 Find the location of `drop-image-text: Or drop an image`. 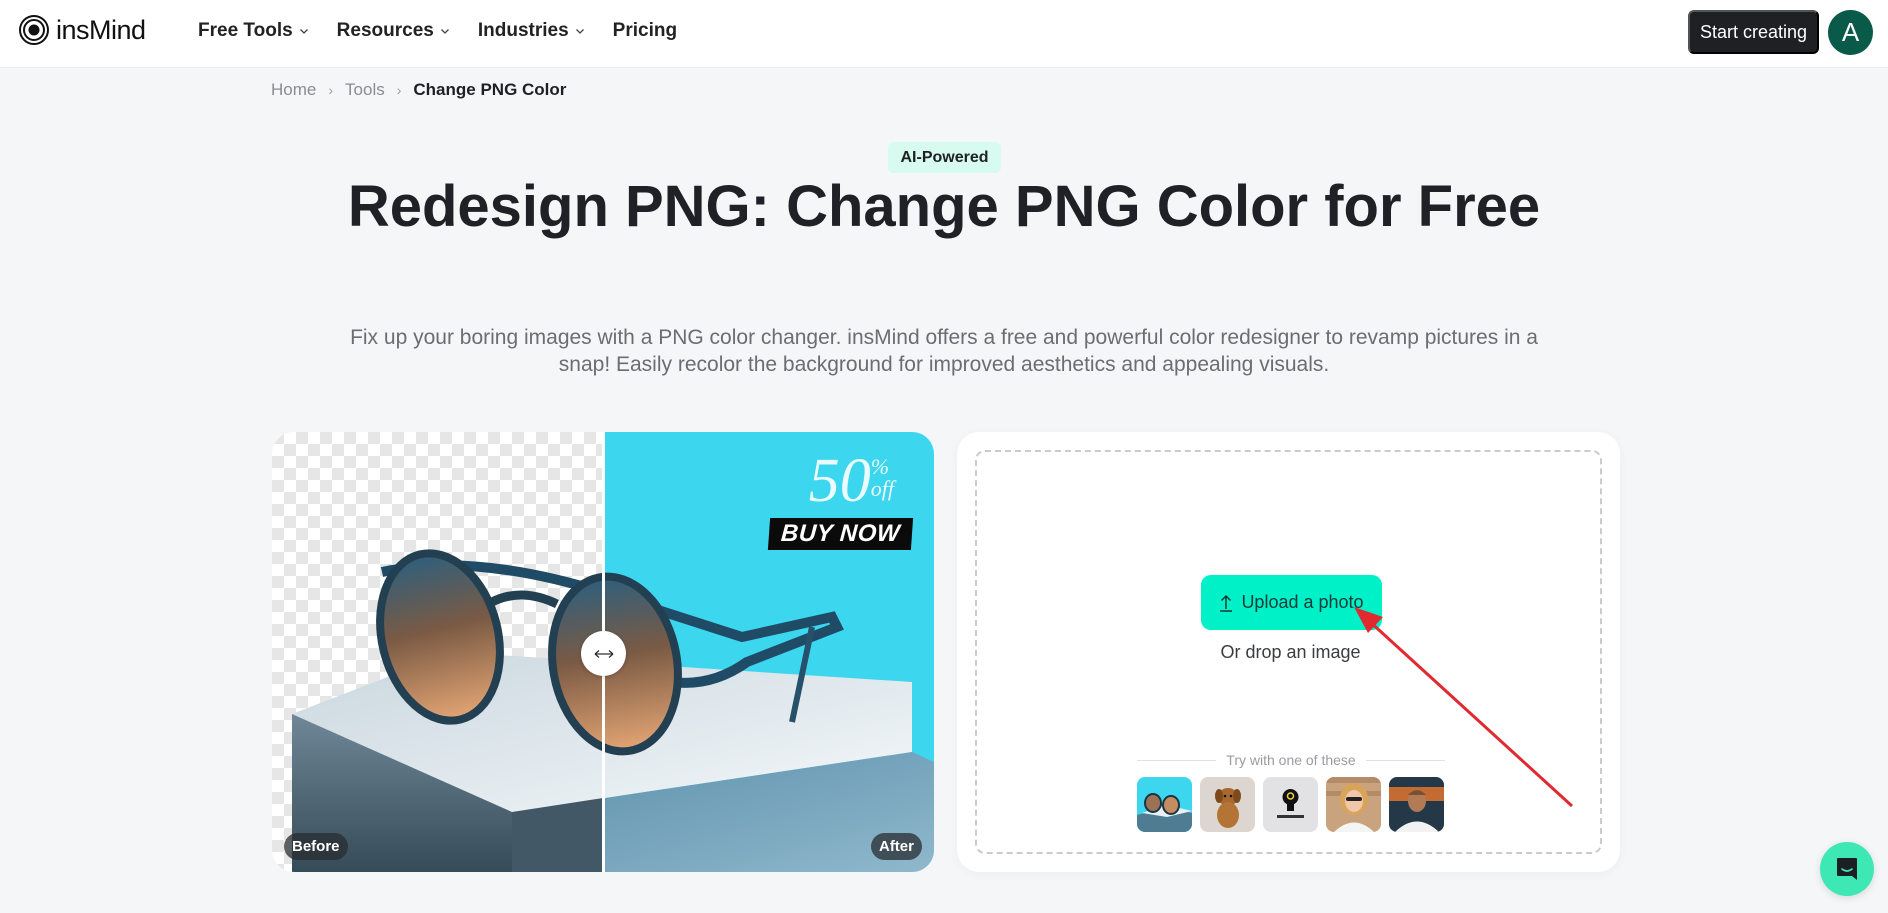

drop-image-text: Or drop an image is located at coordinates (1290, 652).